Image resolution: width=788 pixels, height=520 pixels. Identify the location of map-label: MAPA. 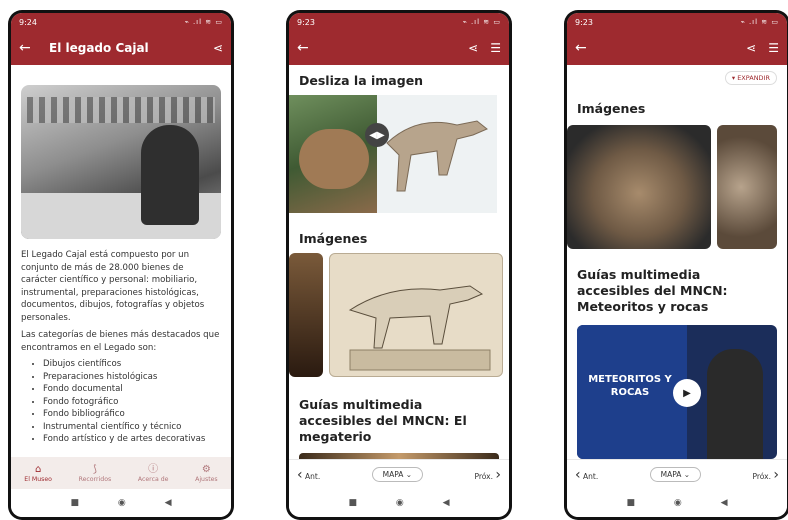
(393, 474).